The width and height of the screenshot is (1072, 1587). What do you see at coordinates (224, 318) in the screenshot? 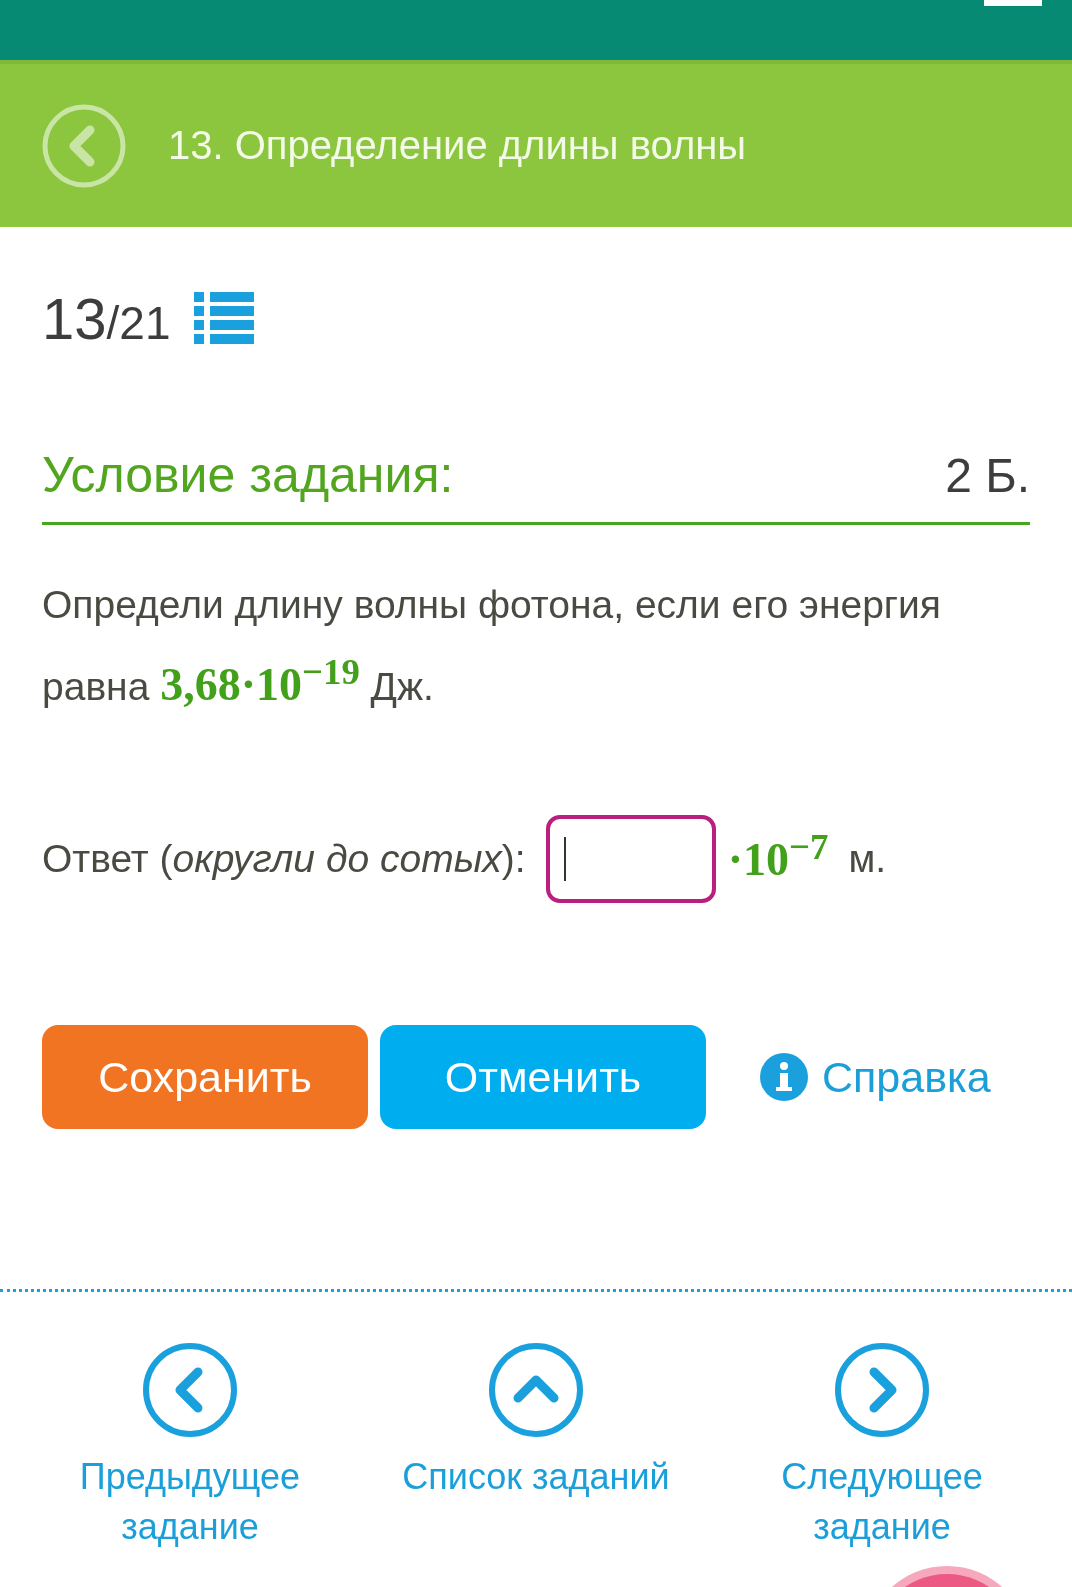
I see `list-icon` at bounding box center [224, 318].